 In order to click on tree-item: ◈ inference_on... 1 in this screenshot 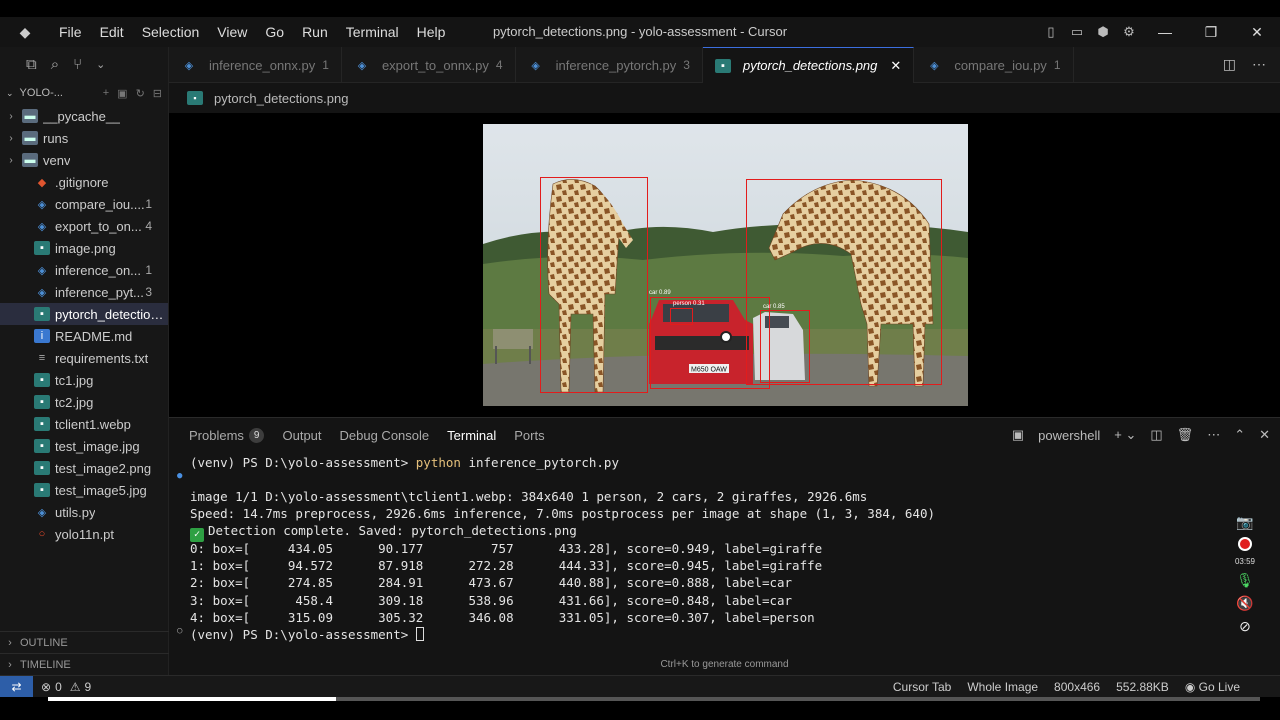, I will do `click(84, 270)`.